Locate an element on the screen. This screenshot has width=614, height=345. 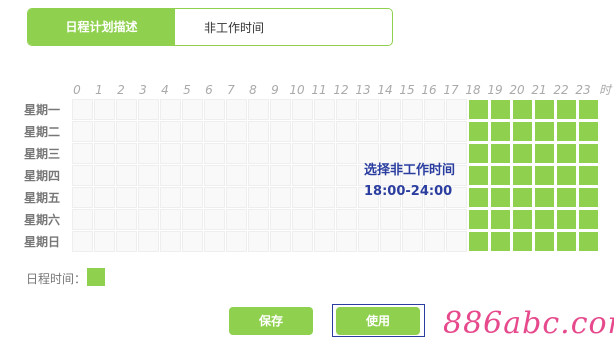
schedule-description-input is located at coordinates (283, 27).